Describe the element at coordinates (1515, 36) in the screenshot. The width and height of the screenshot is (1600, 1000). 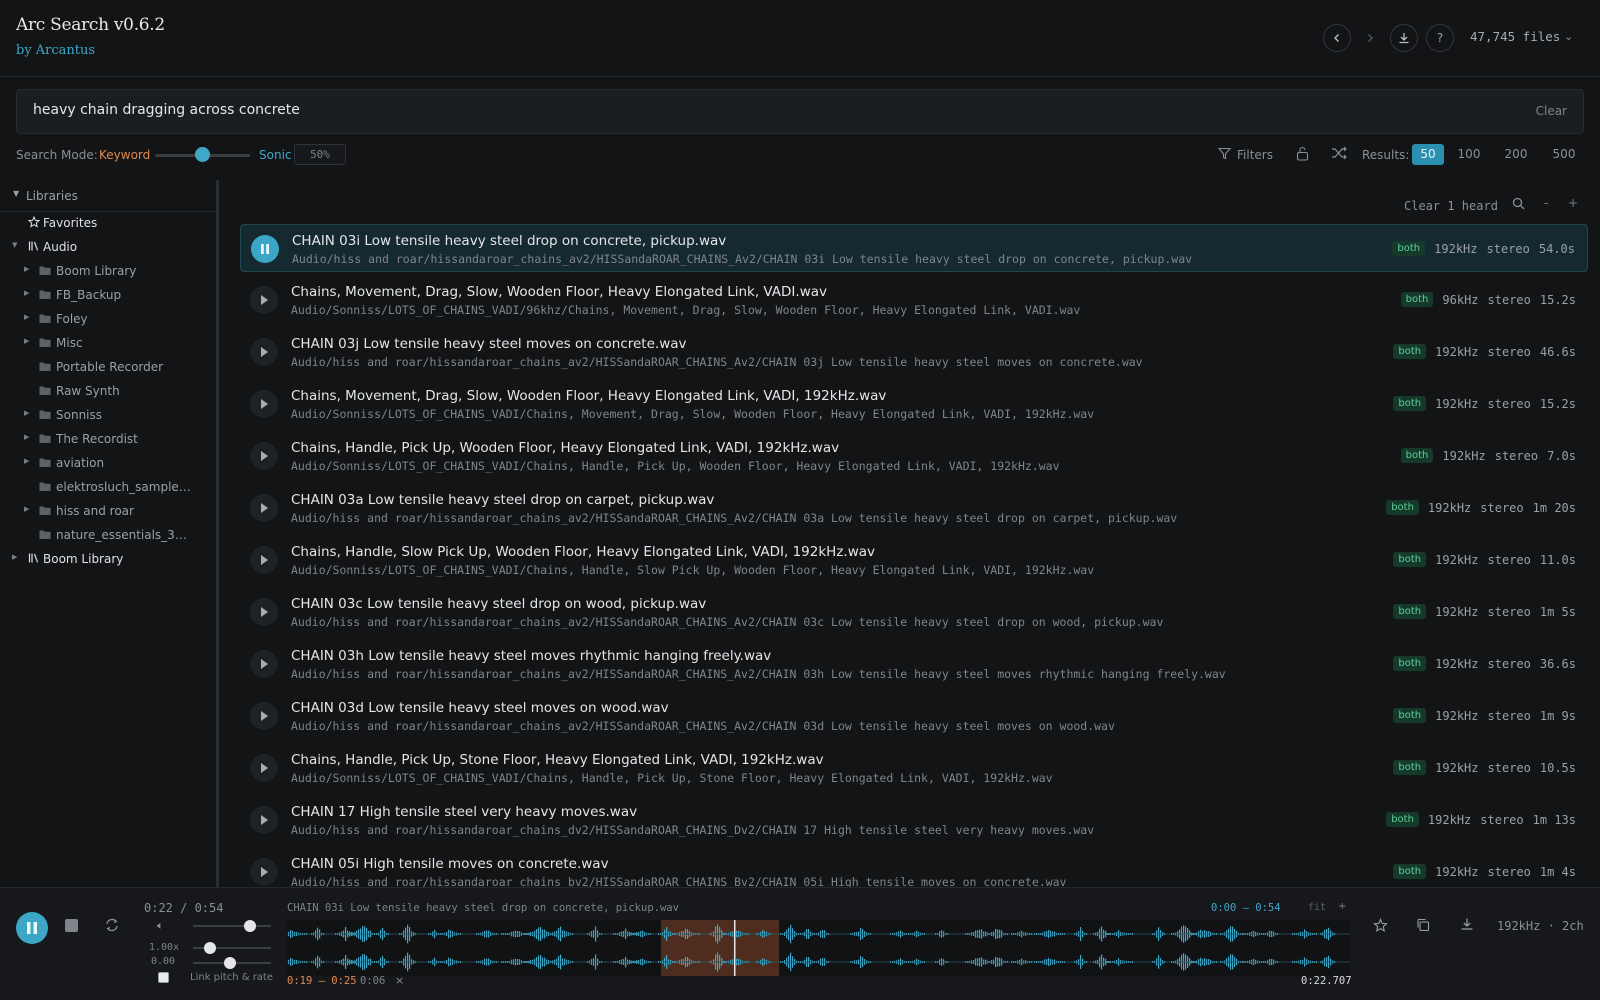
I see `files-count: 47,745 files` at that location.